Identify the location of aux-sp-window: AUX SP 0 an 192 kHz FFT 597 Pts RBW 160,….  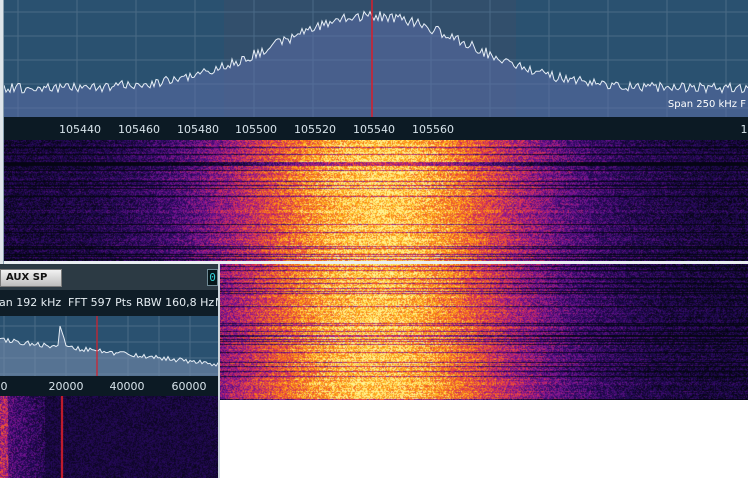
(110, 371).